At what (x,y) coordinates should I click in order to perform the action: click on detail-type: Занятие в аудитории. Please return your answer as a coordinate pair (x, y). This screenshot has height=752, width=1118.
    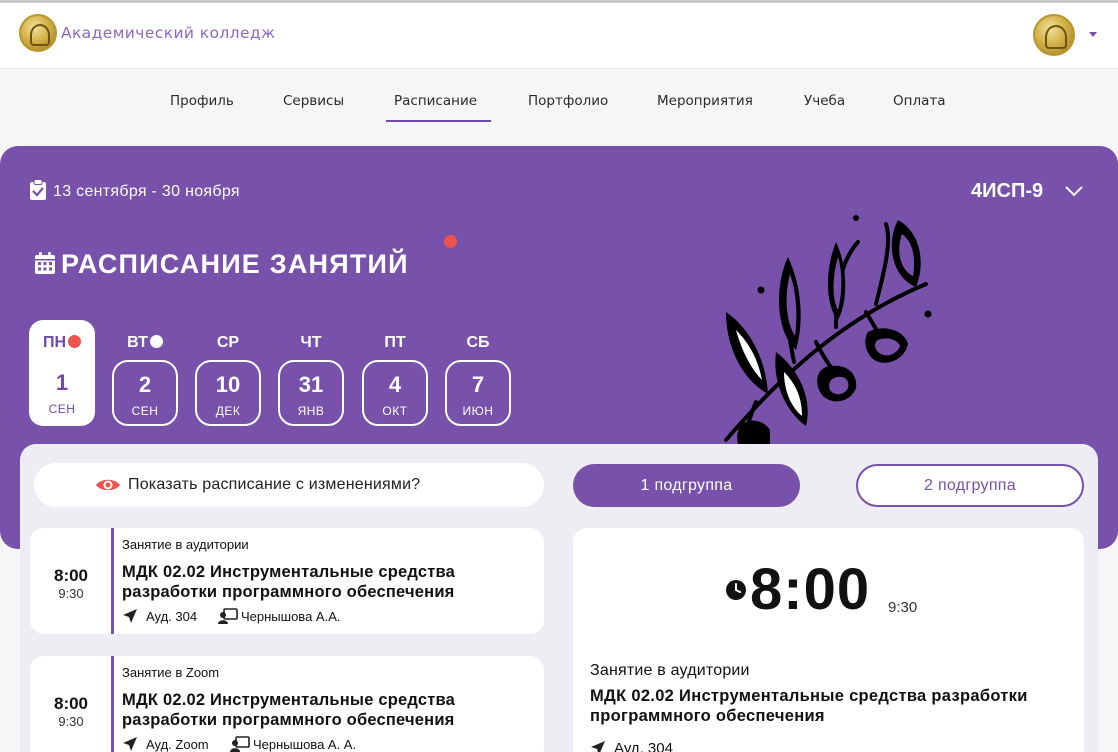
    Looking at the image, I should click on (670, 670).